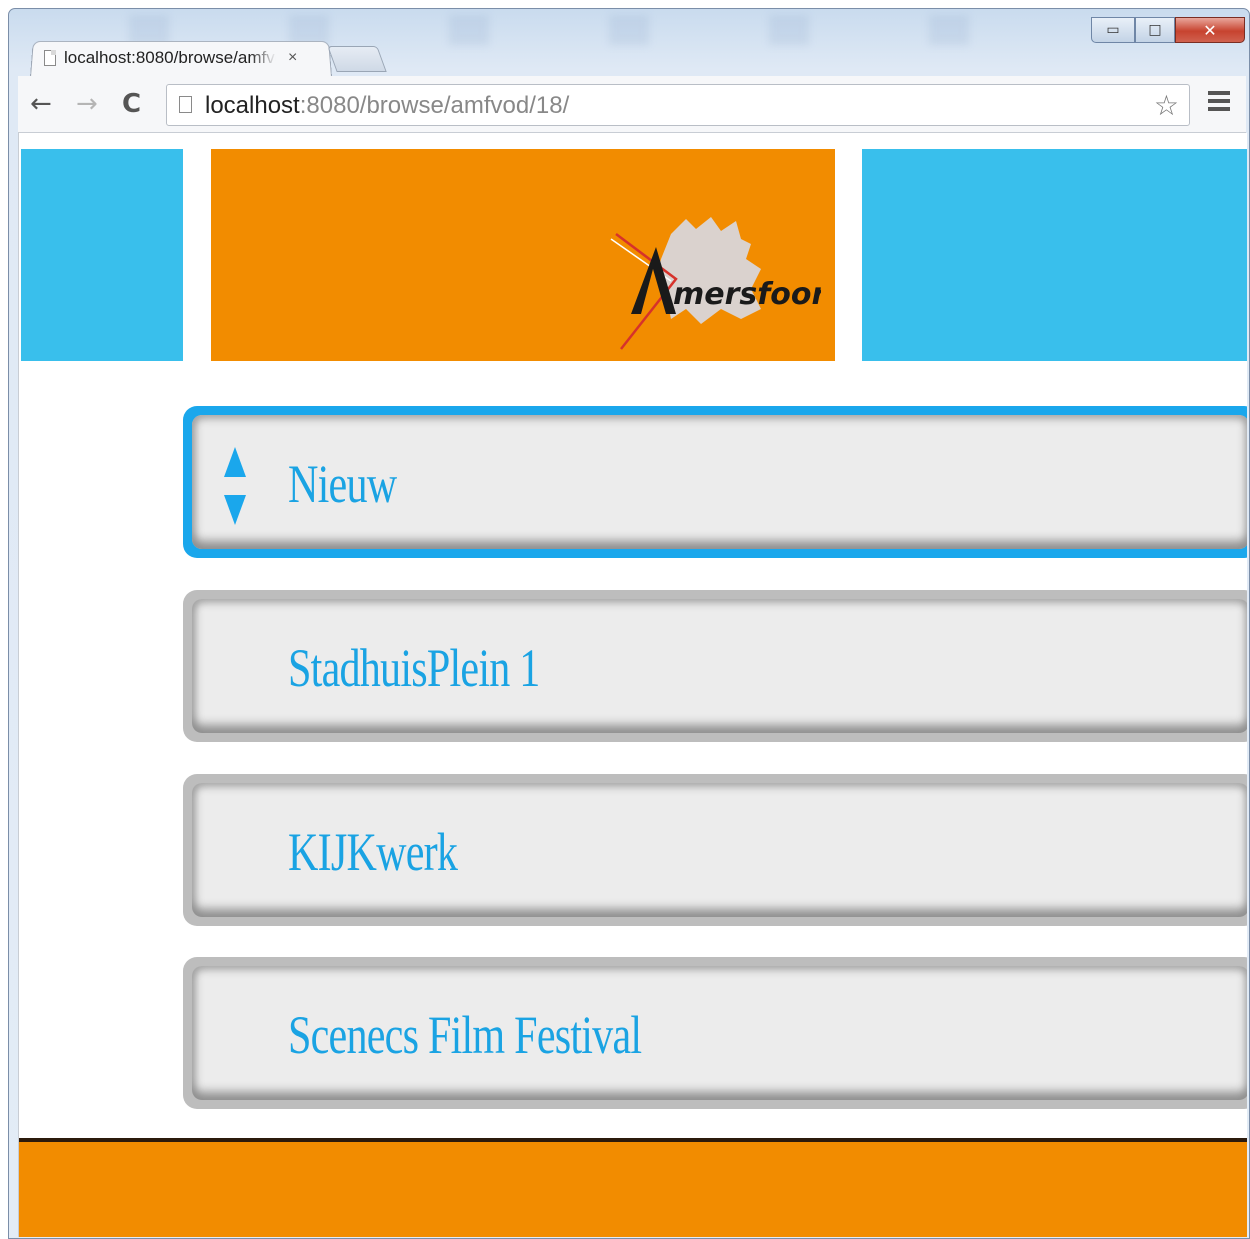  I want to click on window-controls: ▭ □ ✕, so click(1168, 30).